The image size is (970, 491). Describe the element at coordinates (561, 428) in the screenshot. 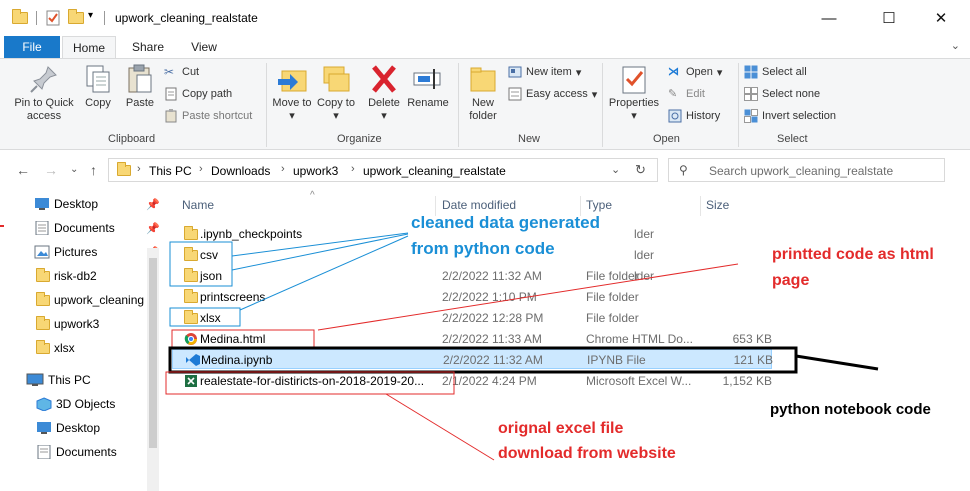

I see `annotation-original-excel: orignal excel file` at that location.